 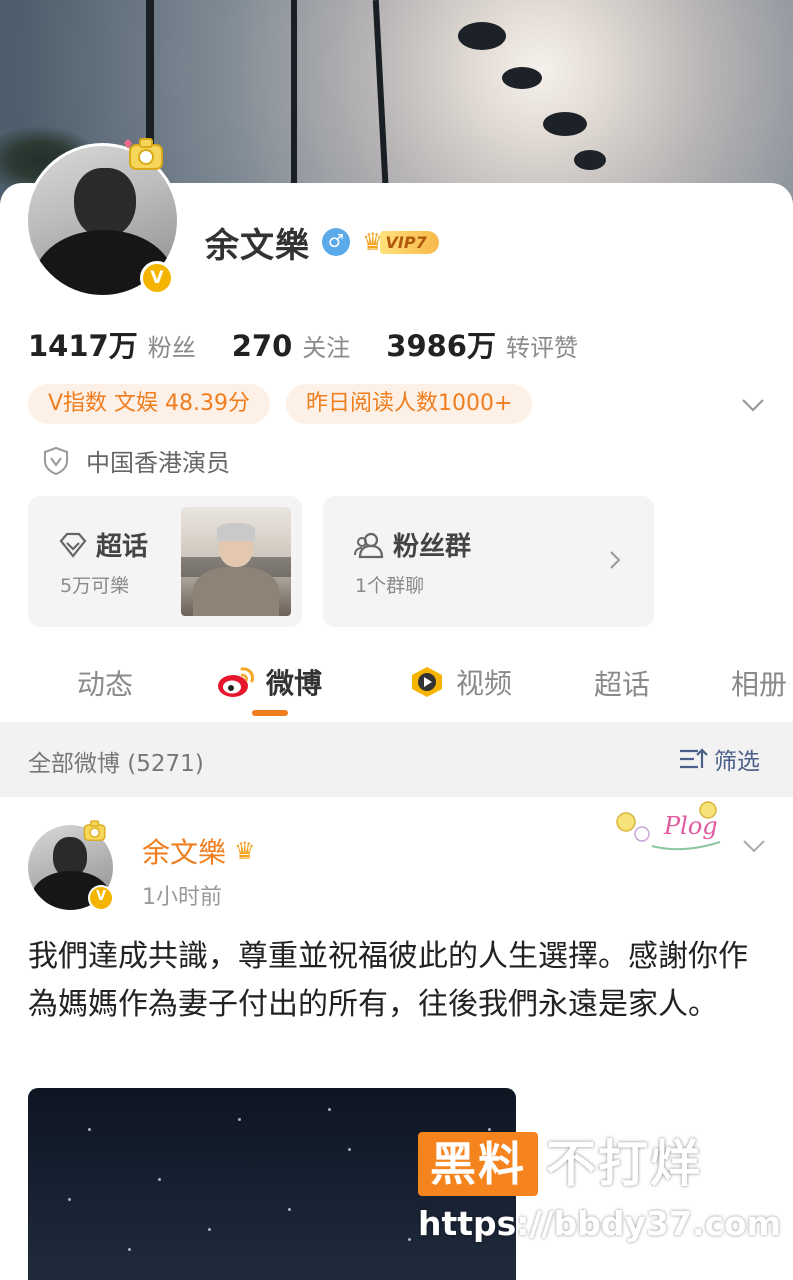 What do you see at coordinates (754, 846) in the screenshot?
I see `post-menu-chevron-icon` at bounding box center [754, 846].